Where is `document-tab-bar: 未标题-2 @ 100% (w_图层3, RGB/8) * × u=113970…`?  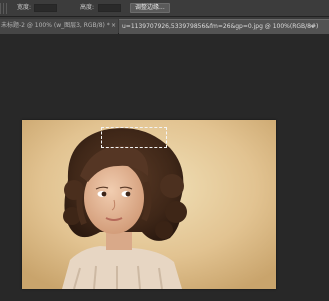 document-tab-bar: 未标题-2 @ 100% (w_图层3, RGB/8) * × u=113970… is located at coordinates (164, 25).